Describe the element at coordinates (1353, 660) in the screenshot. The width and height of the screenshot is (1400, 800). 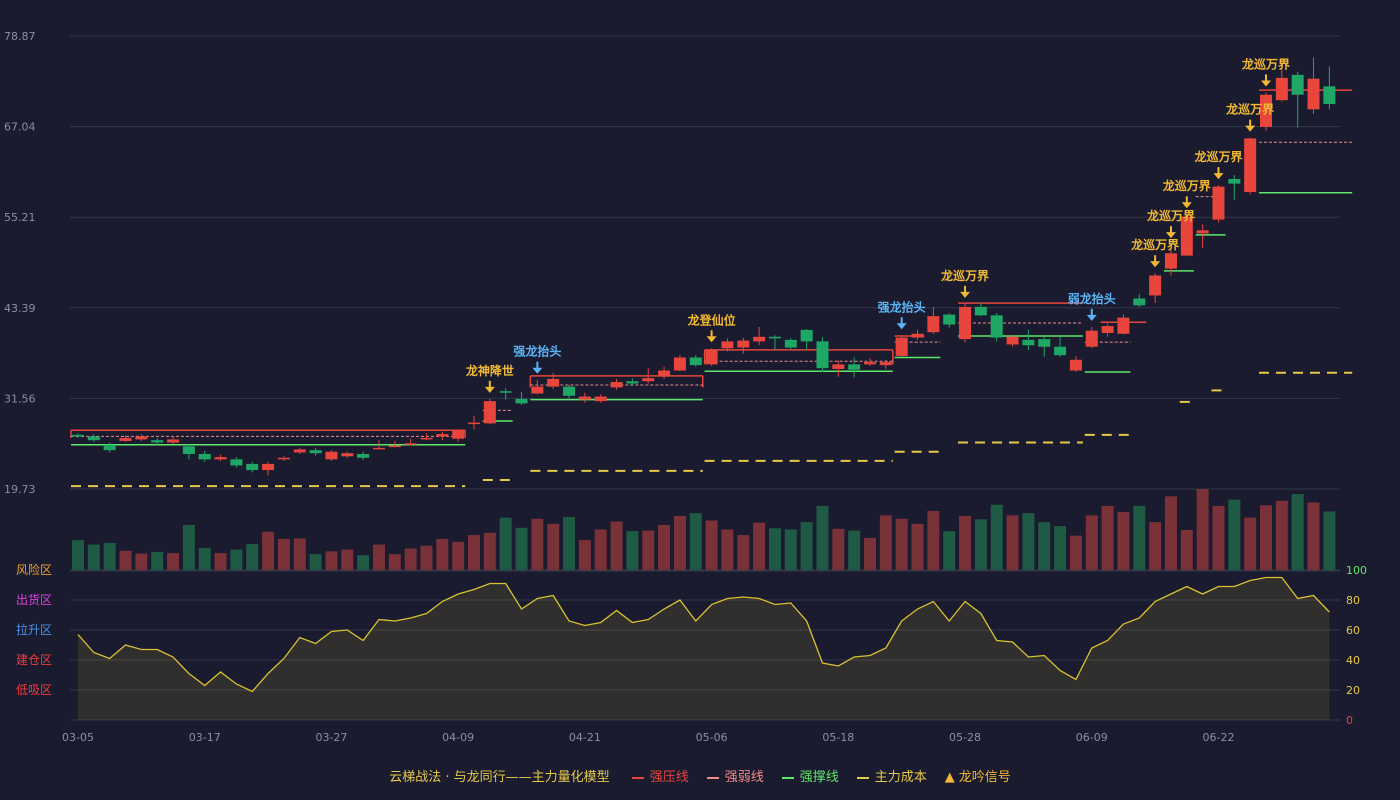
I see `osc-tick-label: 40` at that location.